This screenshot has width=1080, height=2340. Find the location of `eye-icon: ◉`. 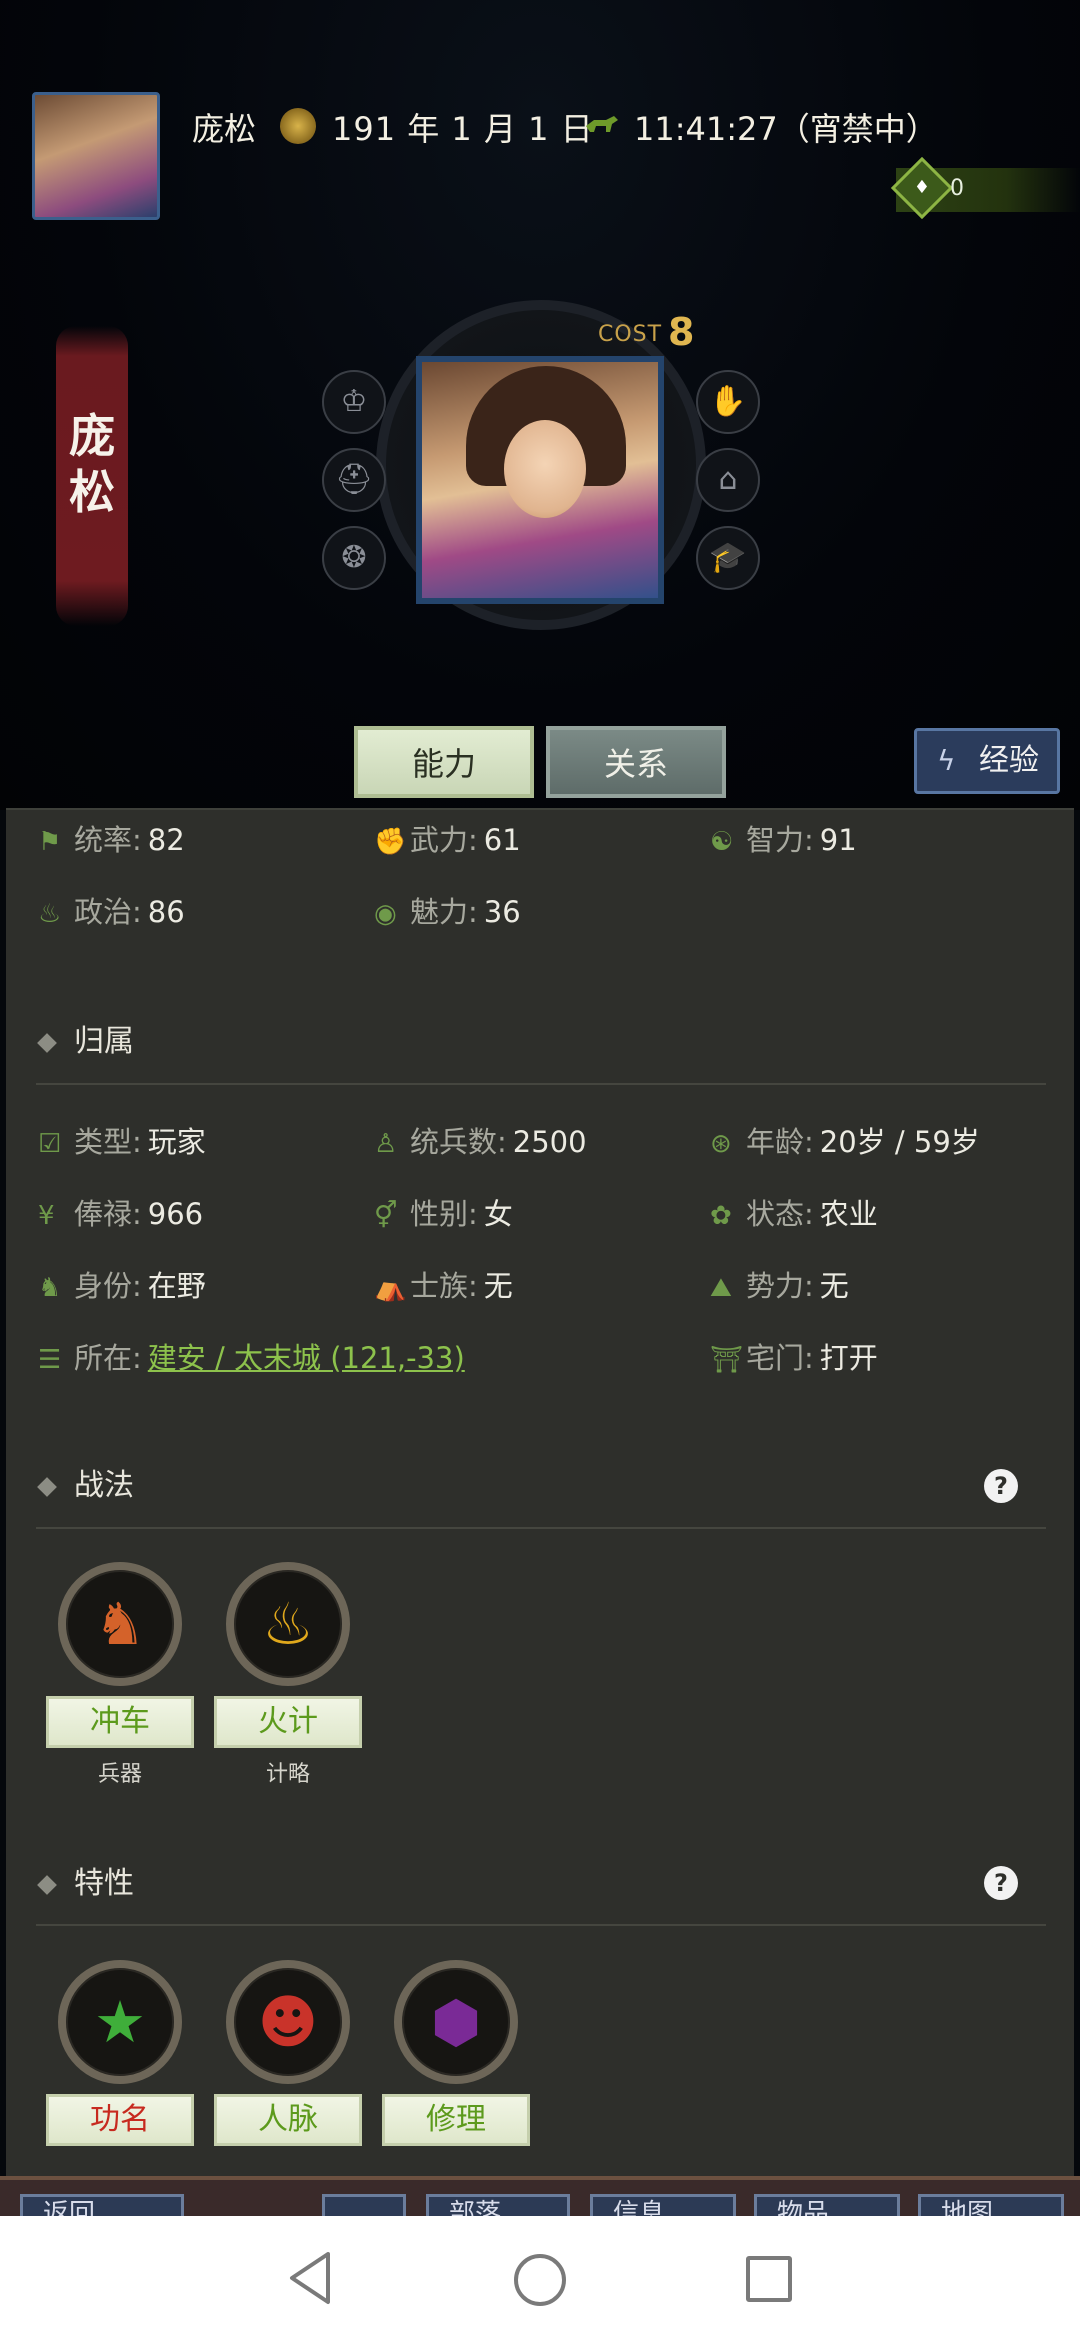

eye-icon: ◉ is located at coordinates (385, 914).